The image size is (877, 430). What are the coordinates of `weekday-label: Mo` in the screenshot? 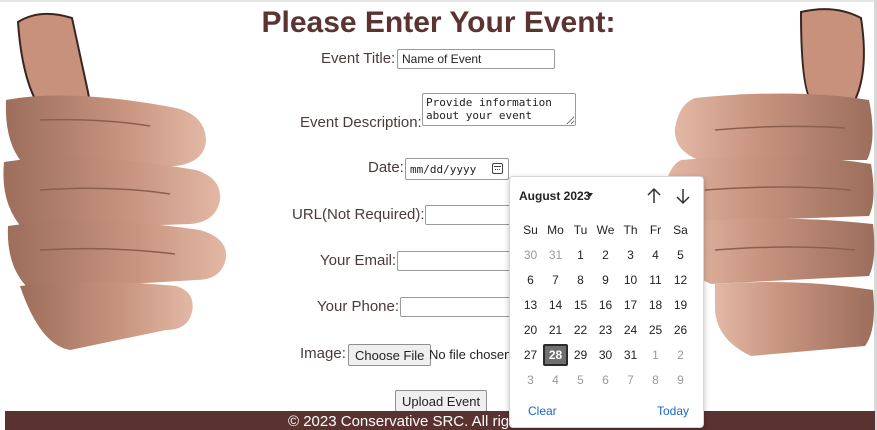 It's located at (555, 230).